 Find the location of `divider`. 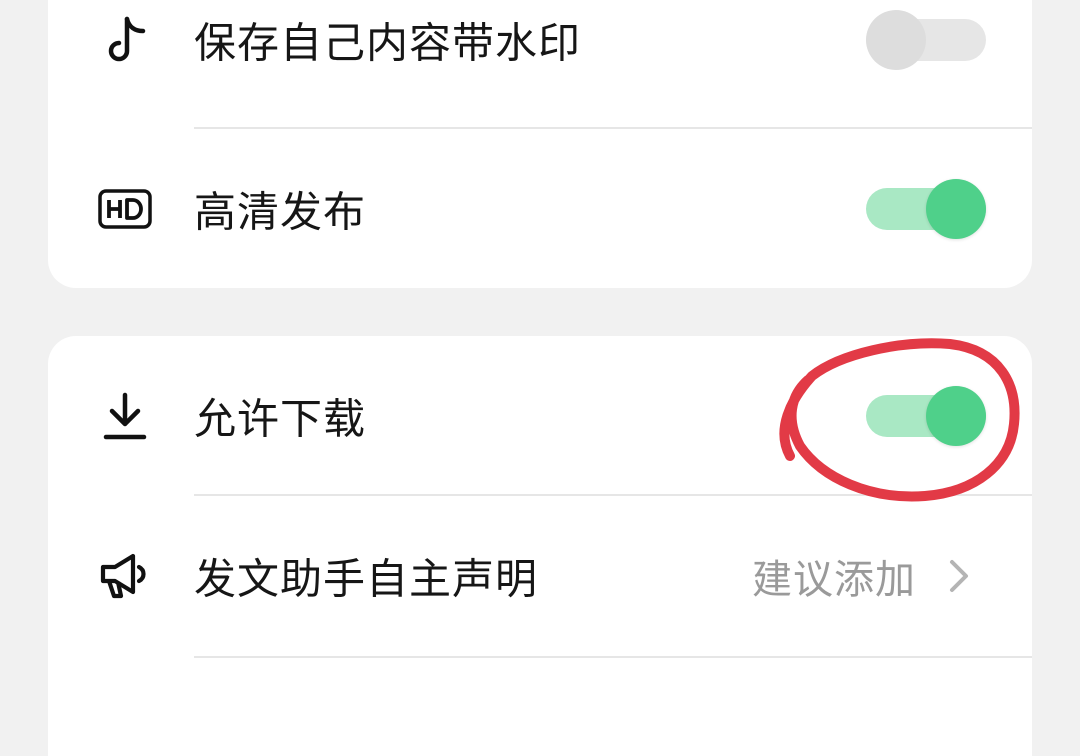

divider is located at coordinates (613, 657).